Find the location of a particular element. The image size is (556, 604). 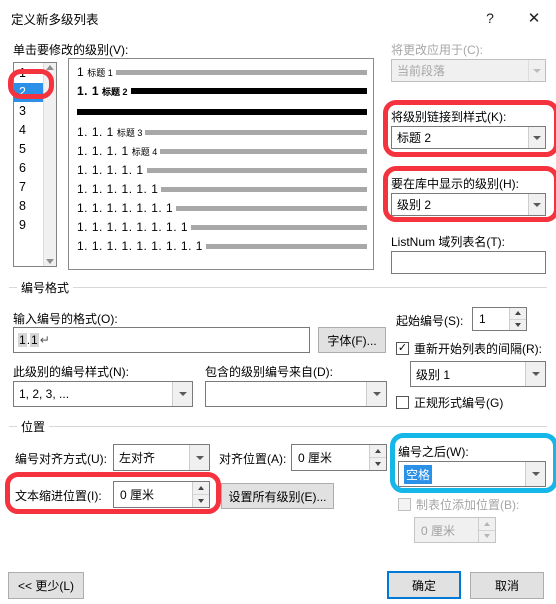

format-field-code-b: 1 is located at coordinates (34, 340).